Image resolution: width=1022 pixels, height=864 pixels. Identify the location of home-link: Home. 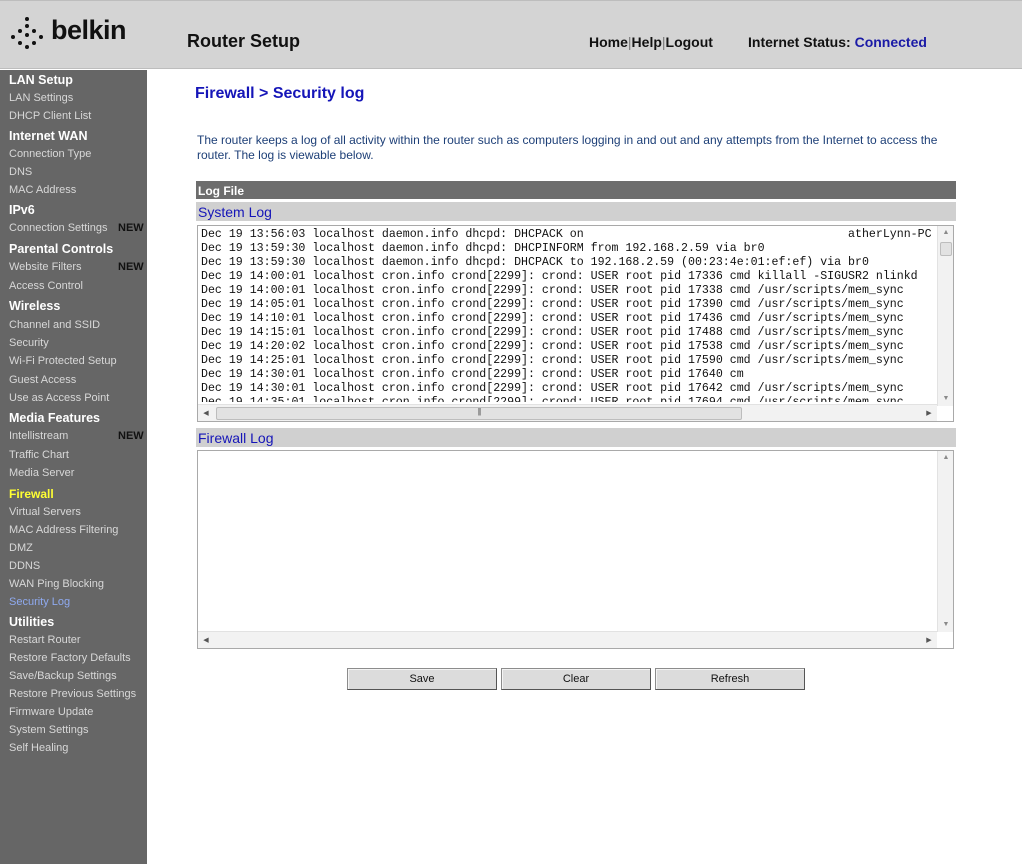
(608, 42).